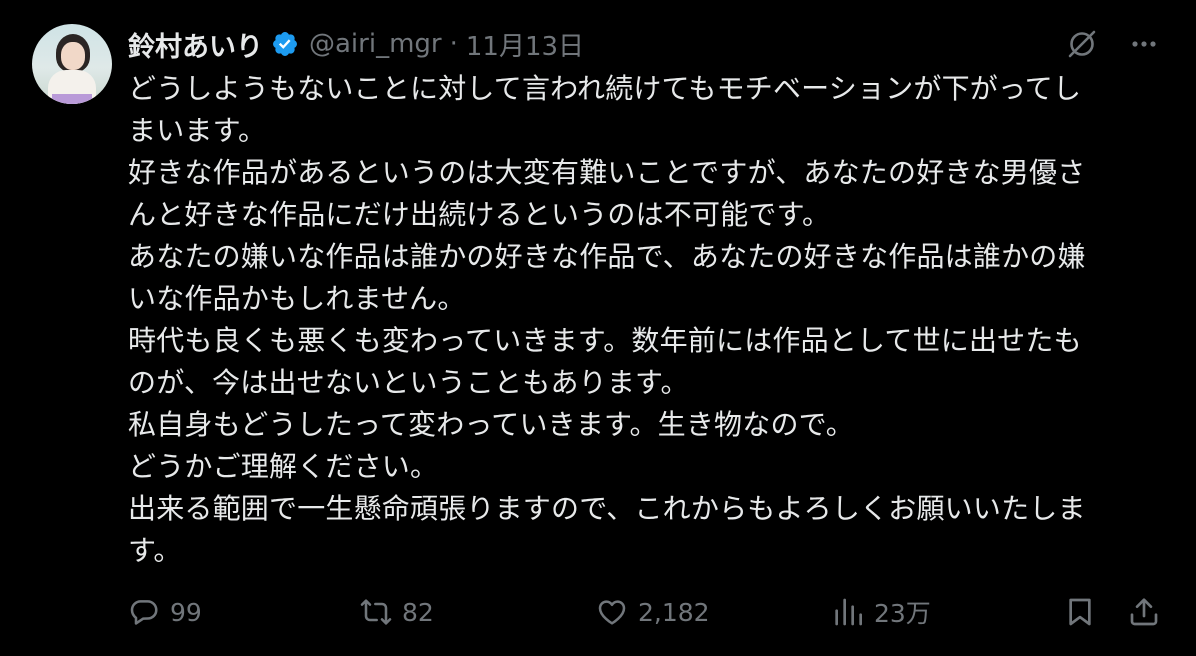 This screenshot has width=1196, height=656. What do you see at coordinates (525, 44) in the screenshot?
I see `post-date: 11月13日` at bounding box center [525, 44].